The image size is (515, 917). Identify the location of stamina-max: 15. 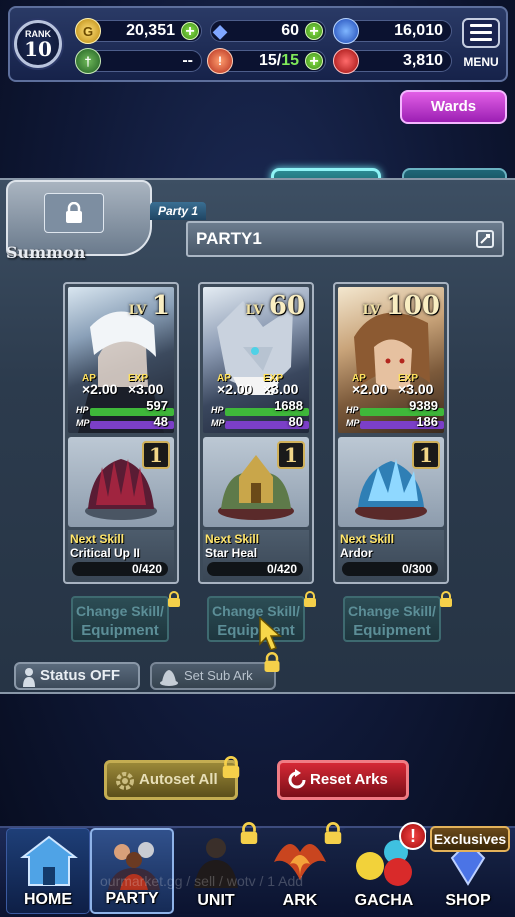
(290, 60).